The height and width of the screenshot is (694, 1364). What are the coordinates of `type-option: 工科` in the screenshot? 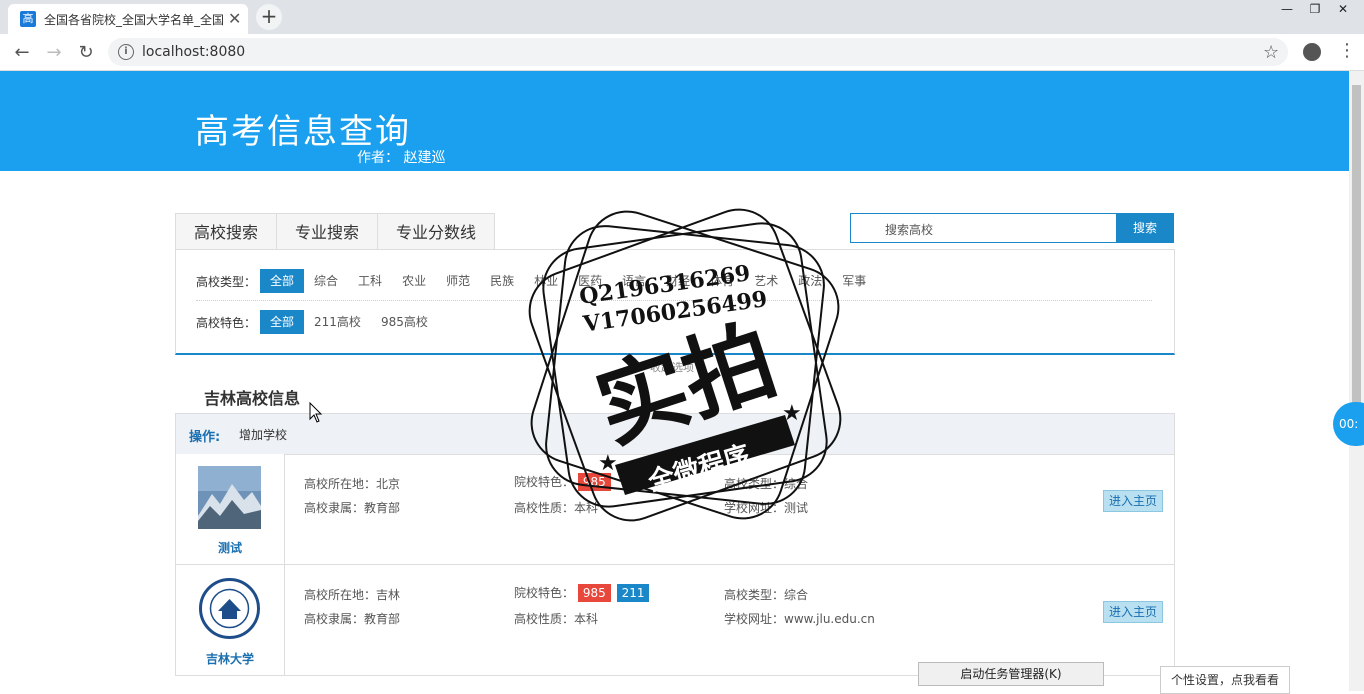 It's located at (370, 281).